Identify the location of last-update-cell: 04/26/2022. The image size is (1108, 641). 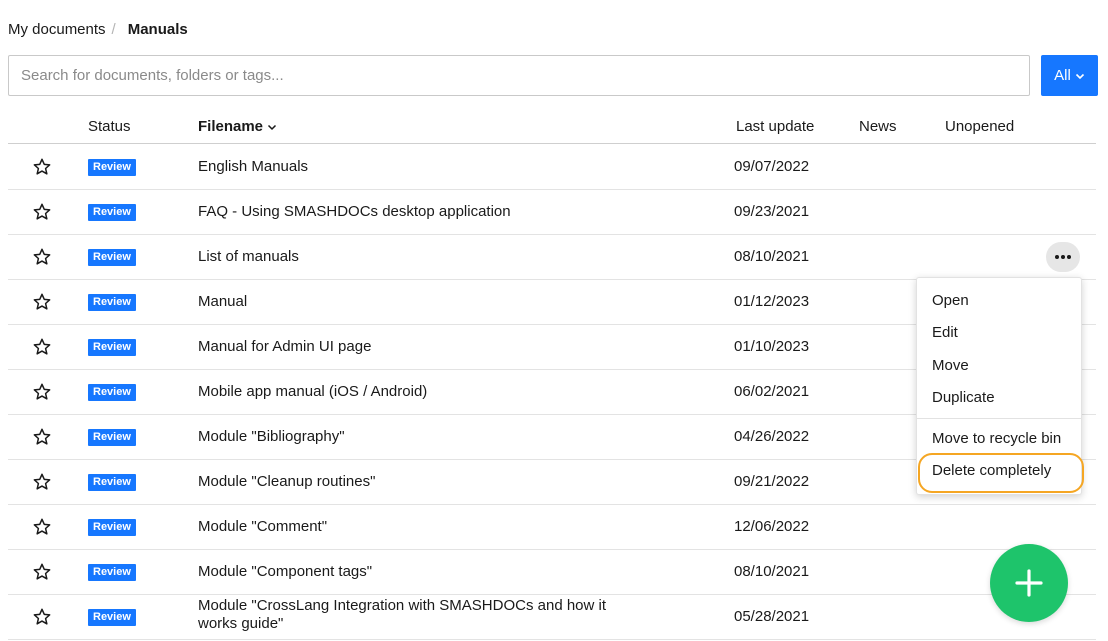
(772, 436).